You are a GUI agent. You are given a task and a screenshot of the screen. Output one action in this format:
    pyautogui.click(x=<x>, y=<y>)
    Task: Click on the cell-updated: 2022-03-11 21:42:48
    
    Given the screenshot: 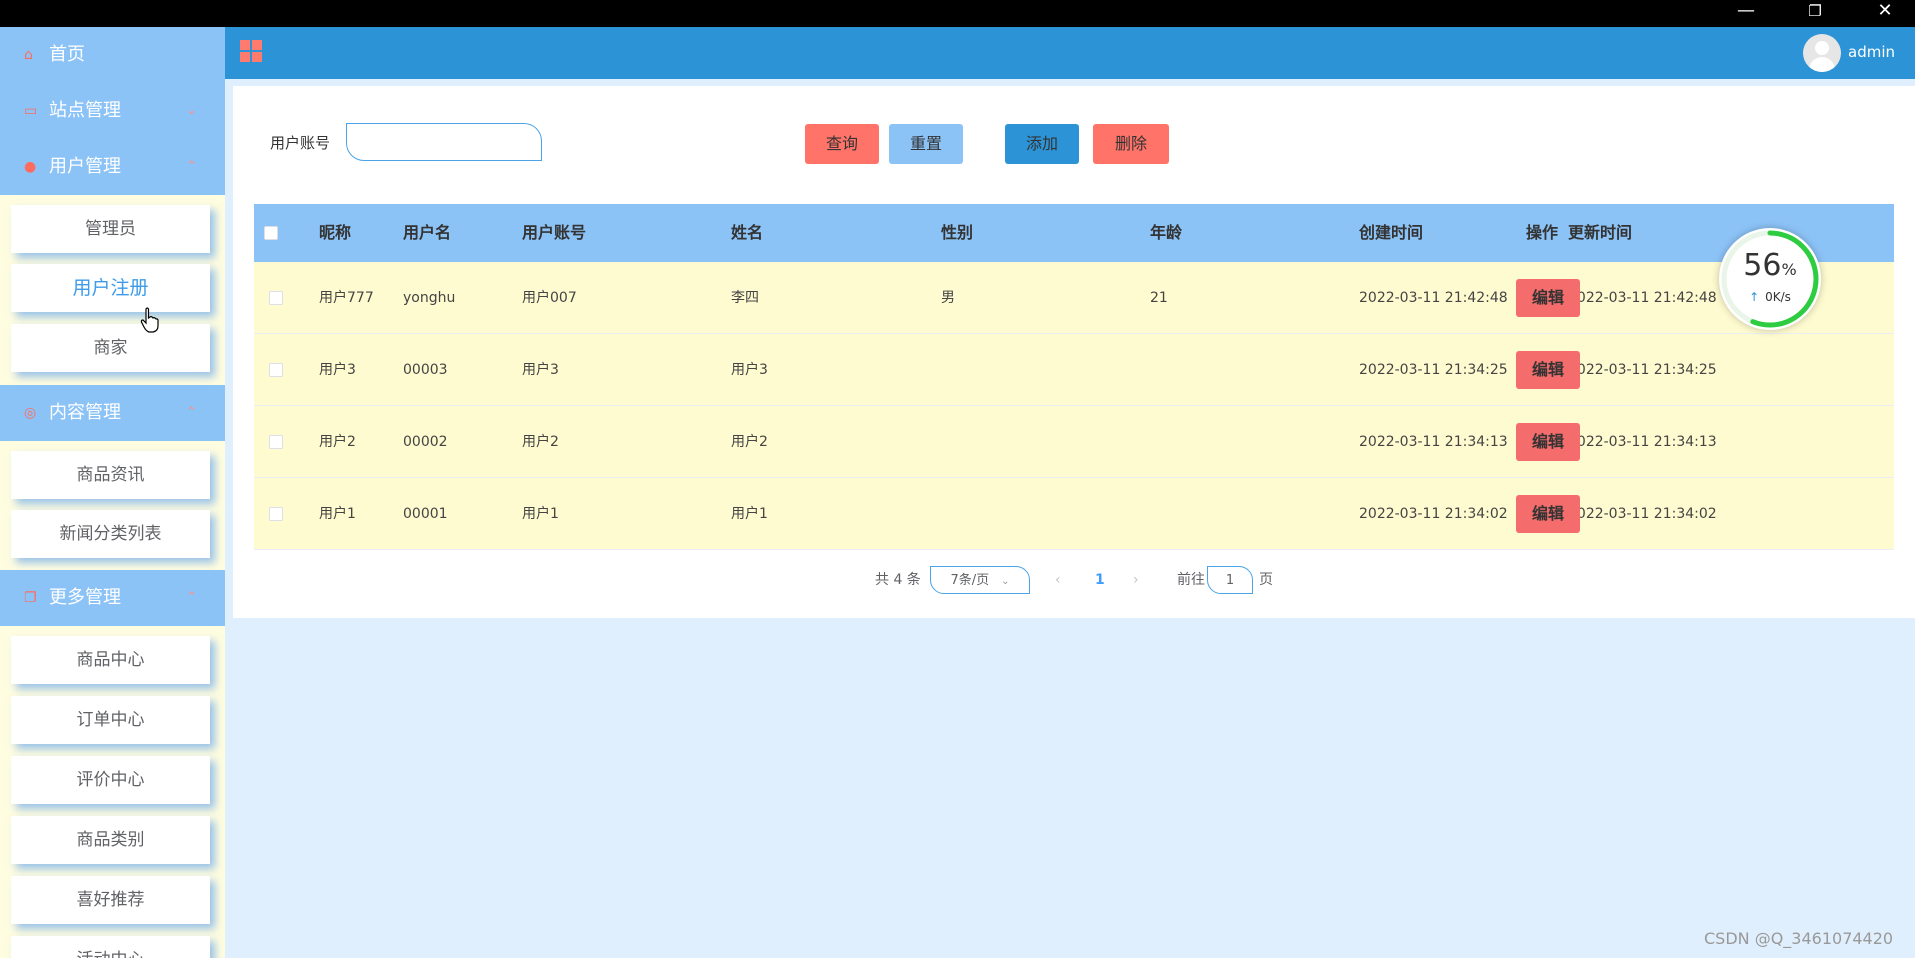 What is the action you would take?
    pyautogui.click(x=1642, y=298)
    